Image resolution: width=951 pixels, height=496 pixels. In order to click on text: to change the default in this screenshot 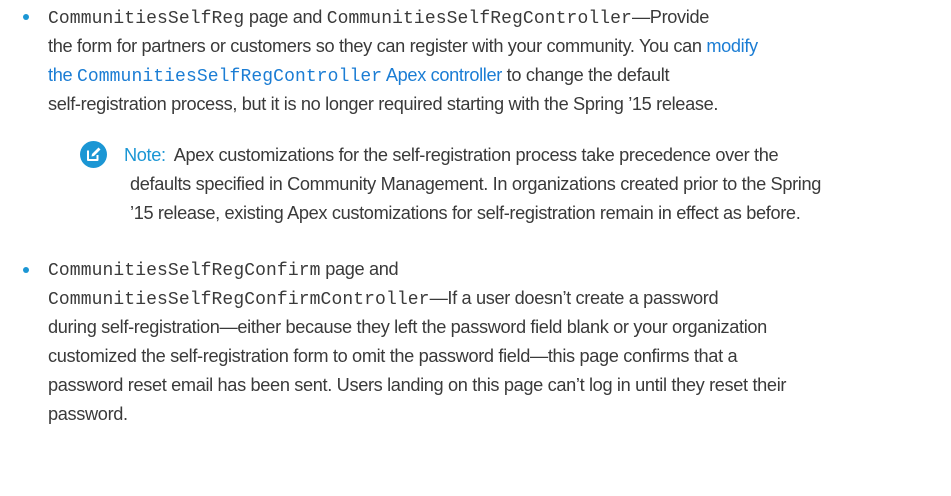, I will do `click(585, 75)`.